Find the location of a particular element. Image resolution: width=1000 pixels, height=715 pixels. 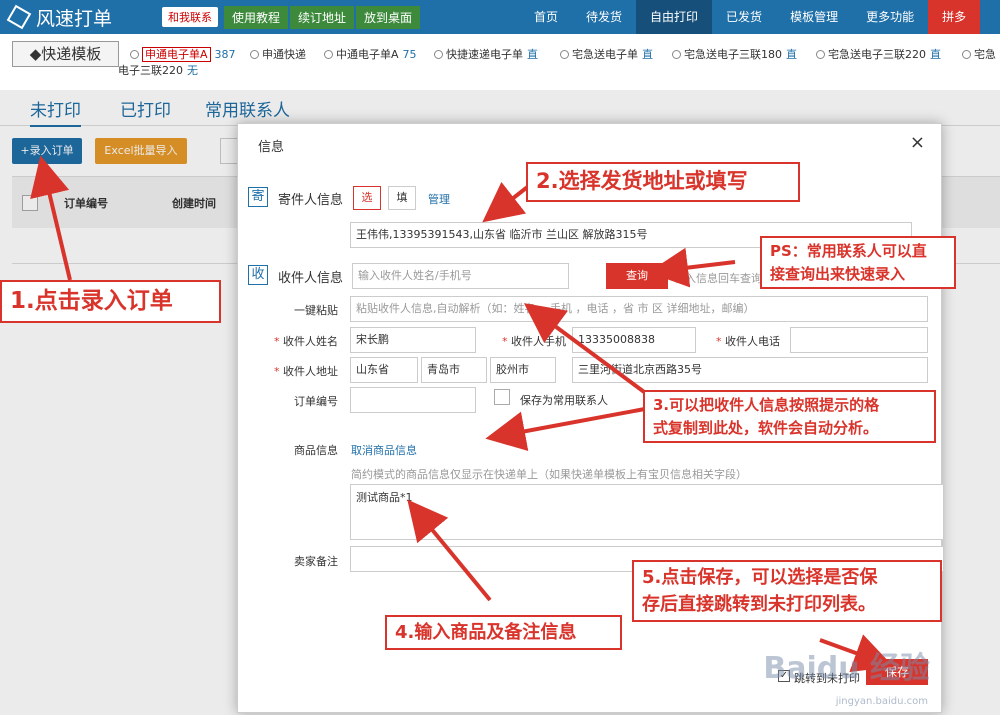

template-option-wrapped: 电子三联220 无 is located at coordinates (158, 70).